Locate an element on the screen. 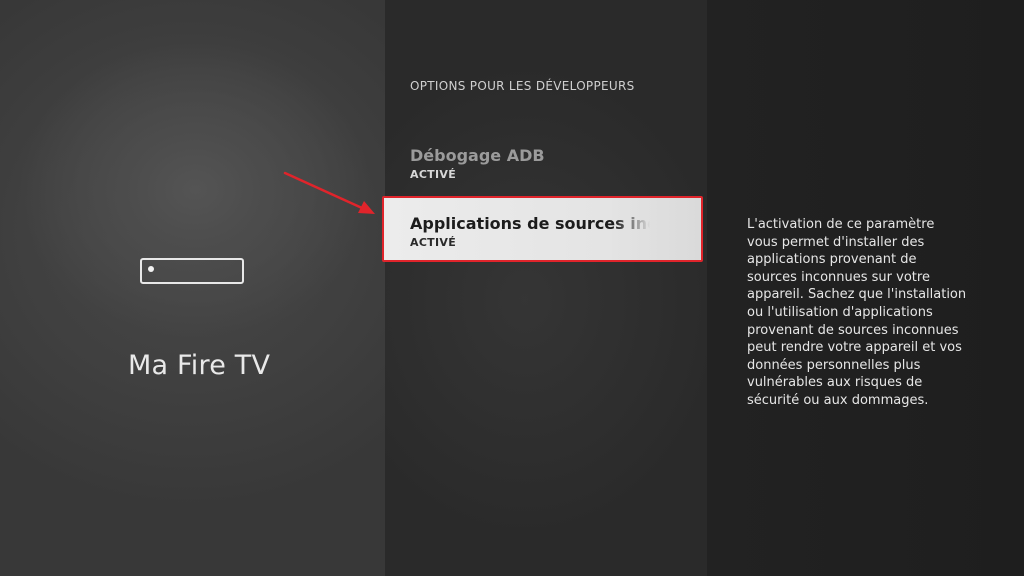 Image resolution: width=1024 pixels, height=576 pixels. section-header: OPTIONS POUR LES DÉVELOPPEURS is located at coordinates (522, 86).